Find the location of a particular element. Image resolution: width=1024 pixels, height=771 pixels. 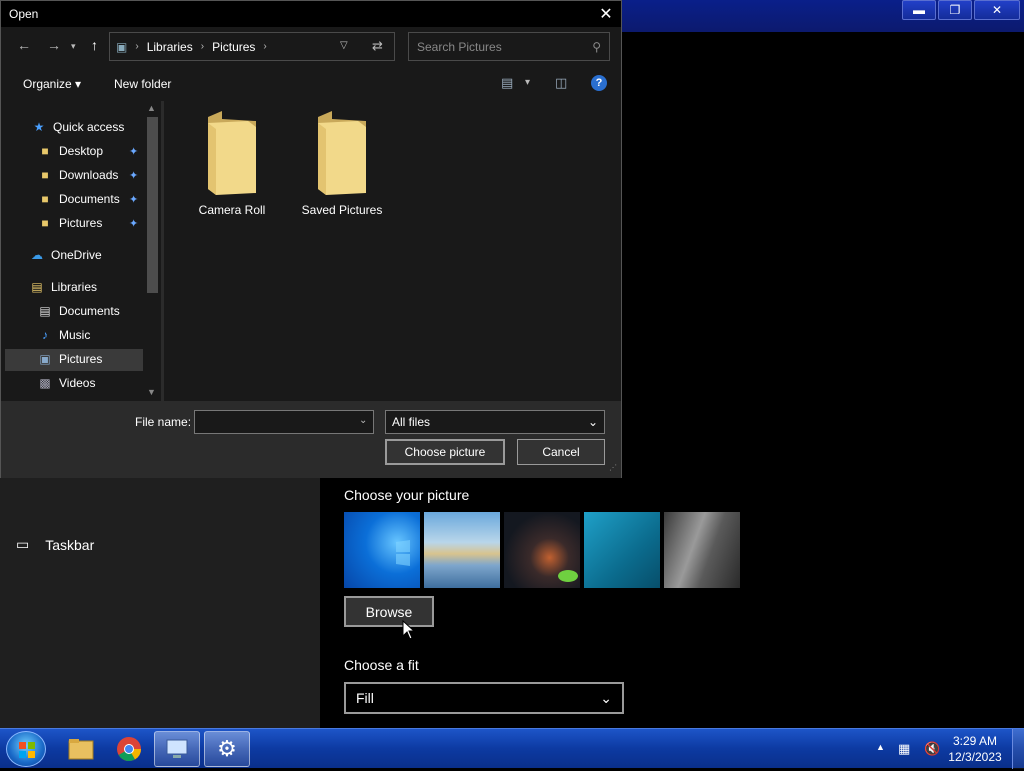

file-explorer-taskbar-button is located at coordinates (81, 749).